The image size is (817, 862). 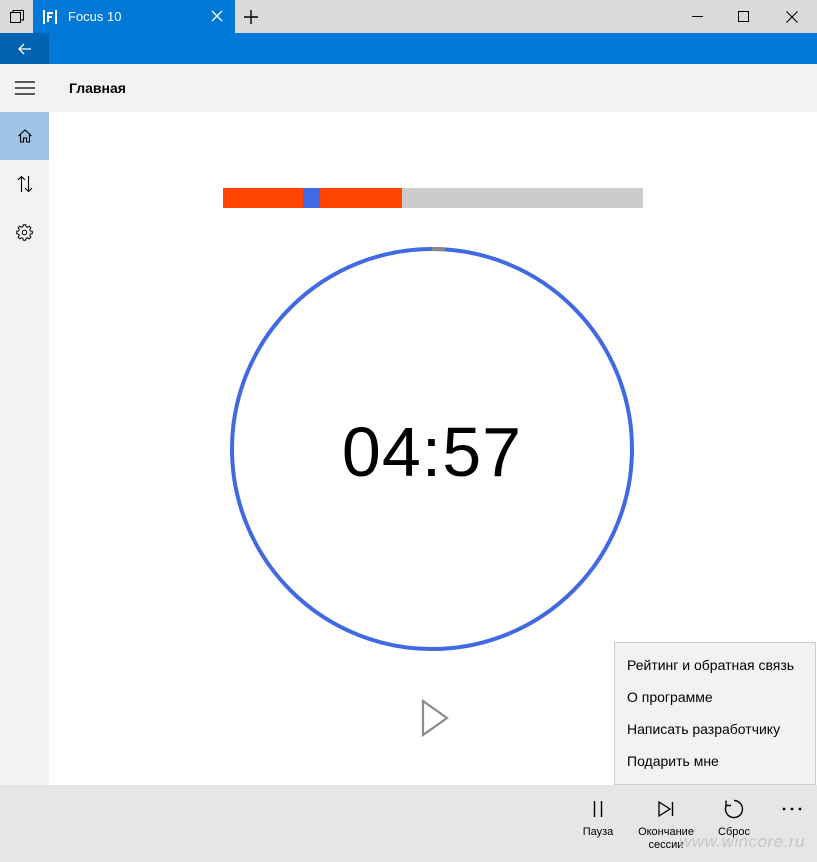 What do you see at coordinates (741, 841) in the screenshot?
I see `watermark: www.wincore.ru` at bounding box center [741, 841].